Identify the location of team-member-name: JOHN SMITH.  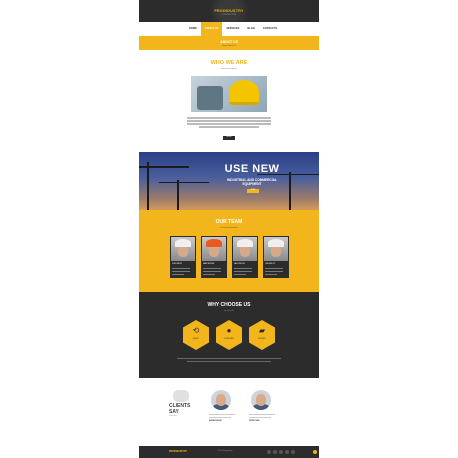
(177, 264).